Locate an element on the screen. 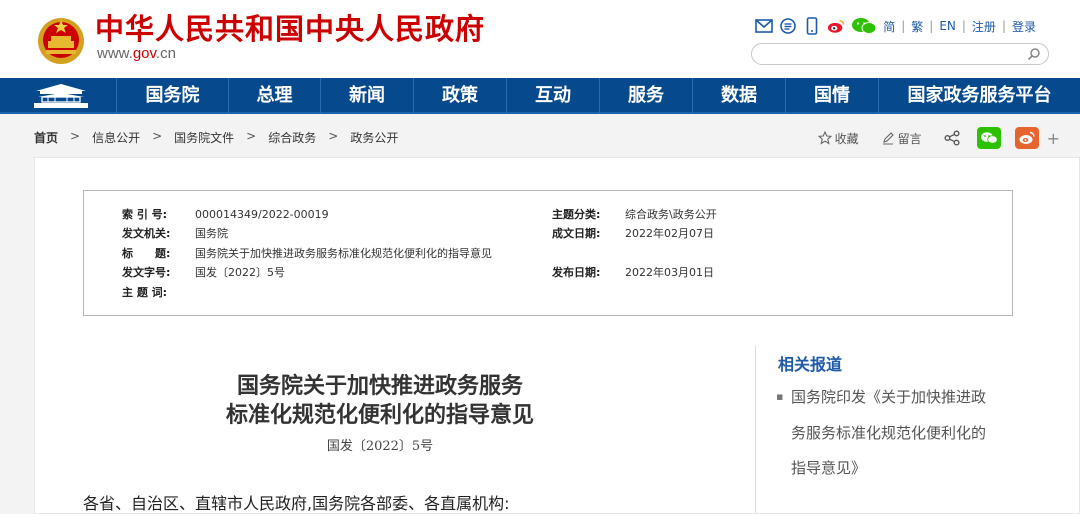 Image resolution: width=1080 pixels, height=514 pixels. nav-item-services: 服务 is located at coordinates (645, 96).